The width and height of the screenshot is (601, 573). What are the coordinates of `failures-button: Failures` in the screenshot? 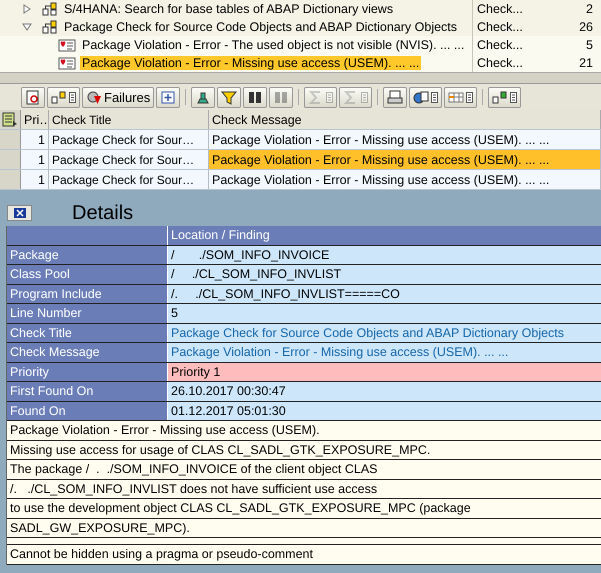 It's located at (118, 97).